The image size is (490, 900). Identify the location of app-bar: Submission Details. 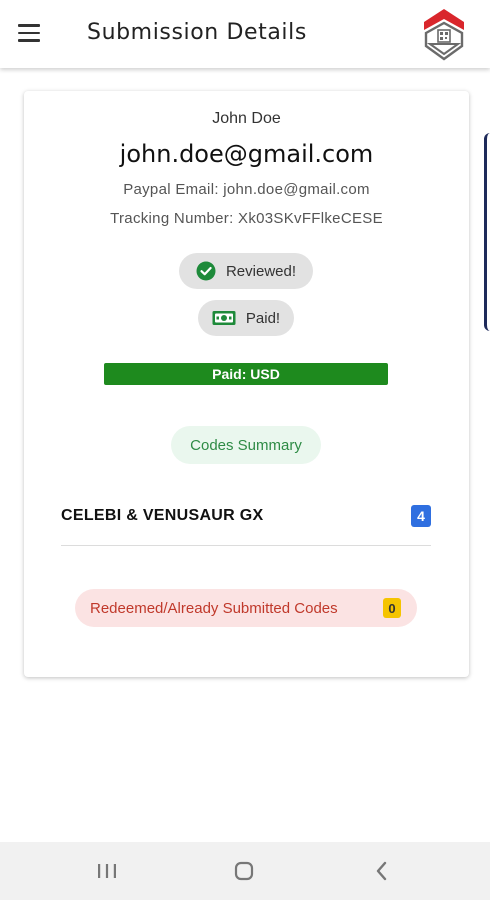
(245, 34).